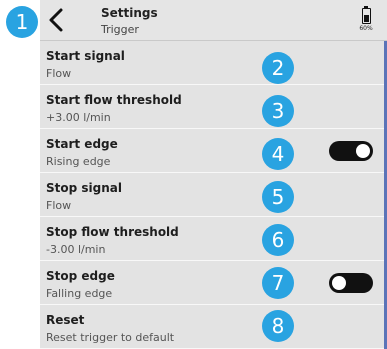  I want to click on start-edge-toggle, so click(351, 151).